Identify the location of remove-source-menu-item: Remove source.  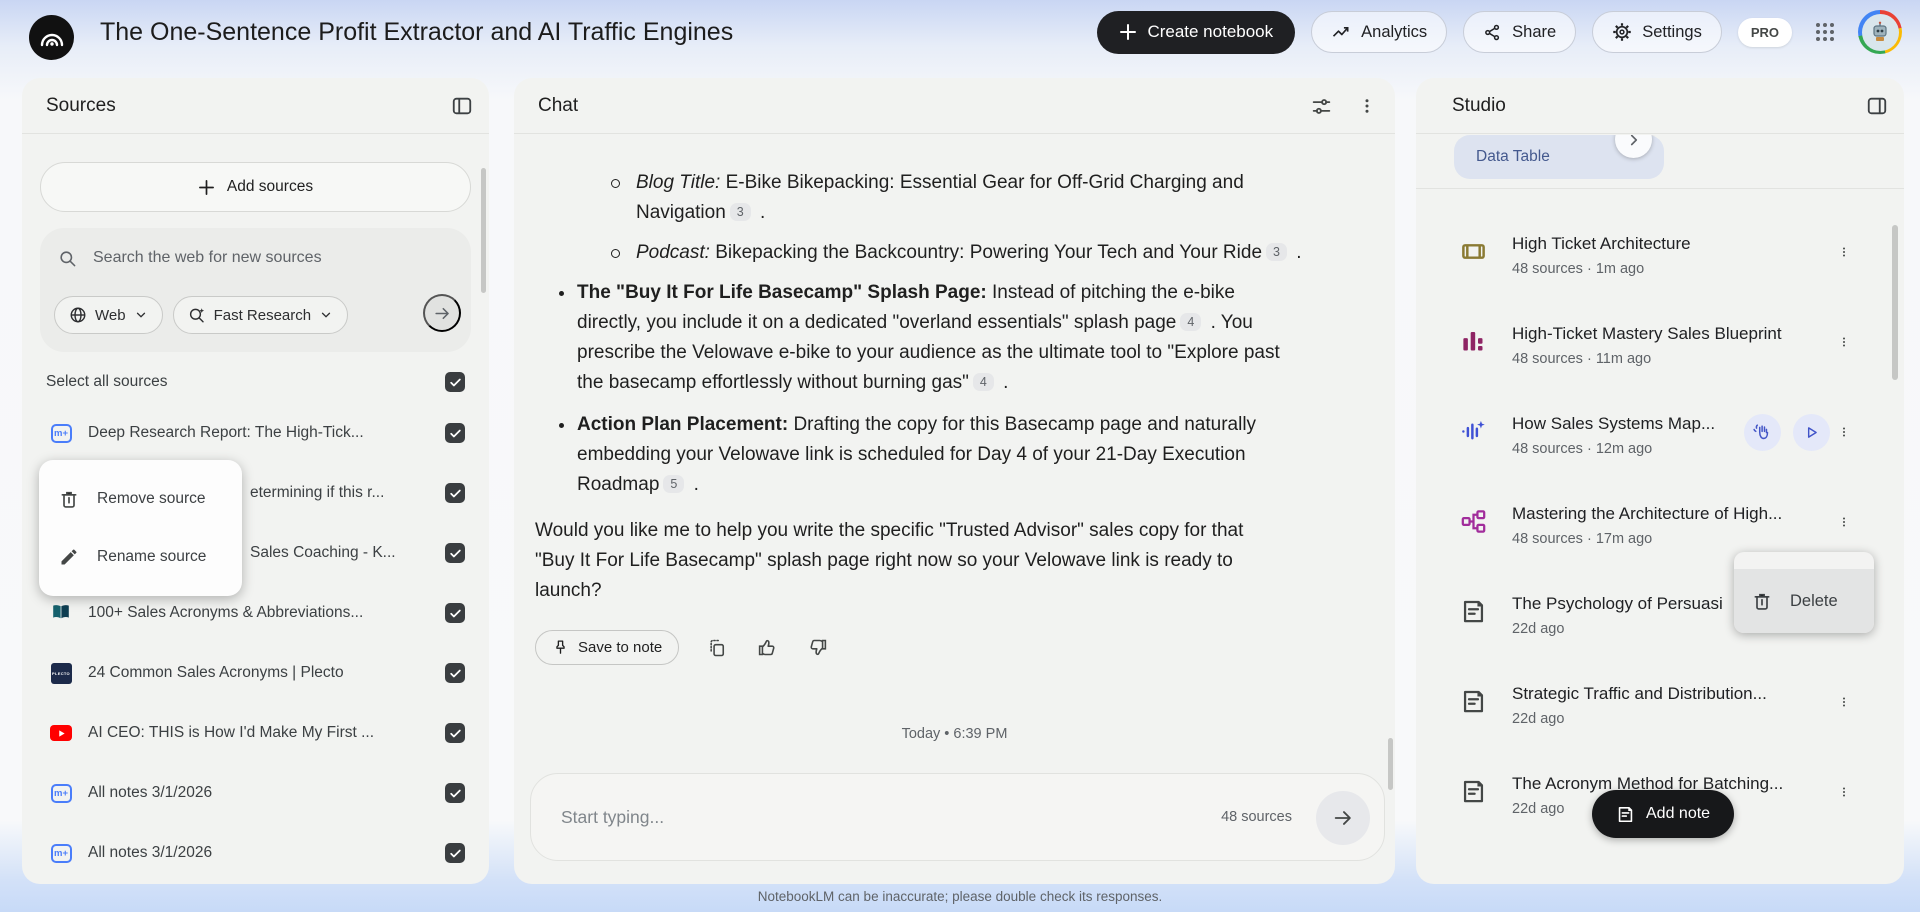
(140, 499).